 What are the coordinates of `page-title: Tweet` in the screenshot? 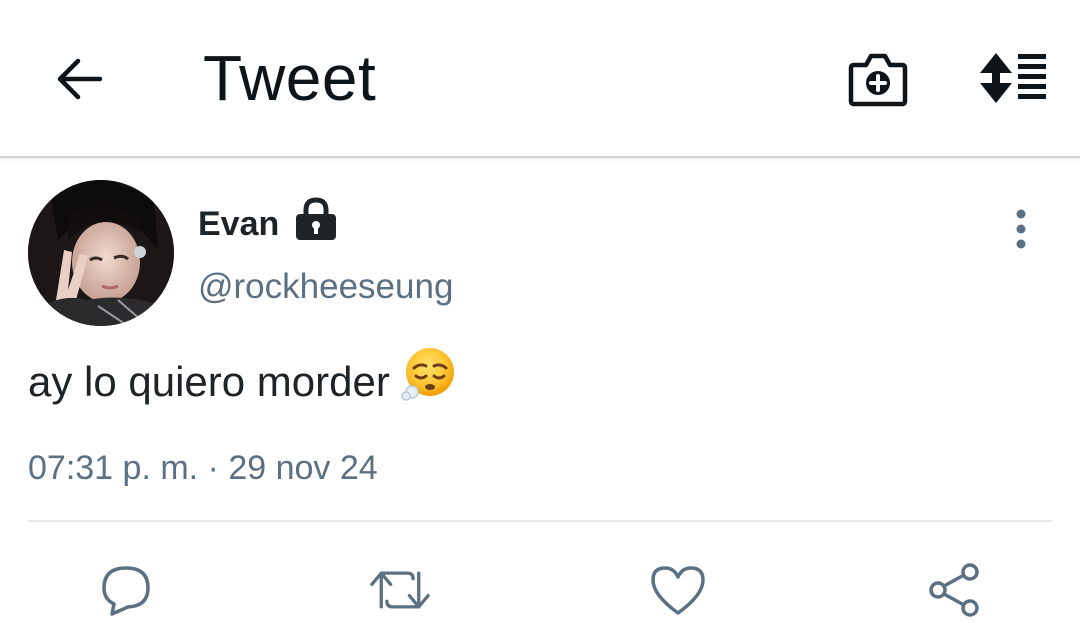 It's located at (290, 78).